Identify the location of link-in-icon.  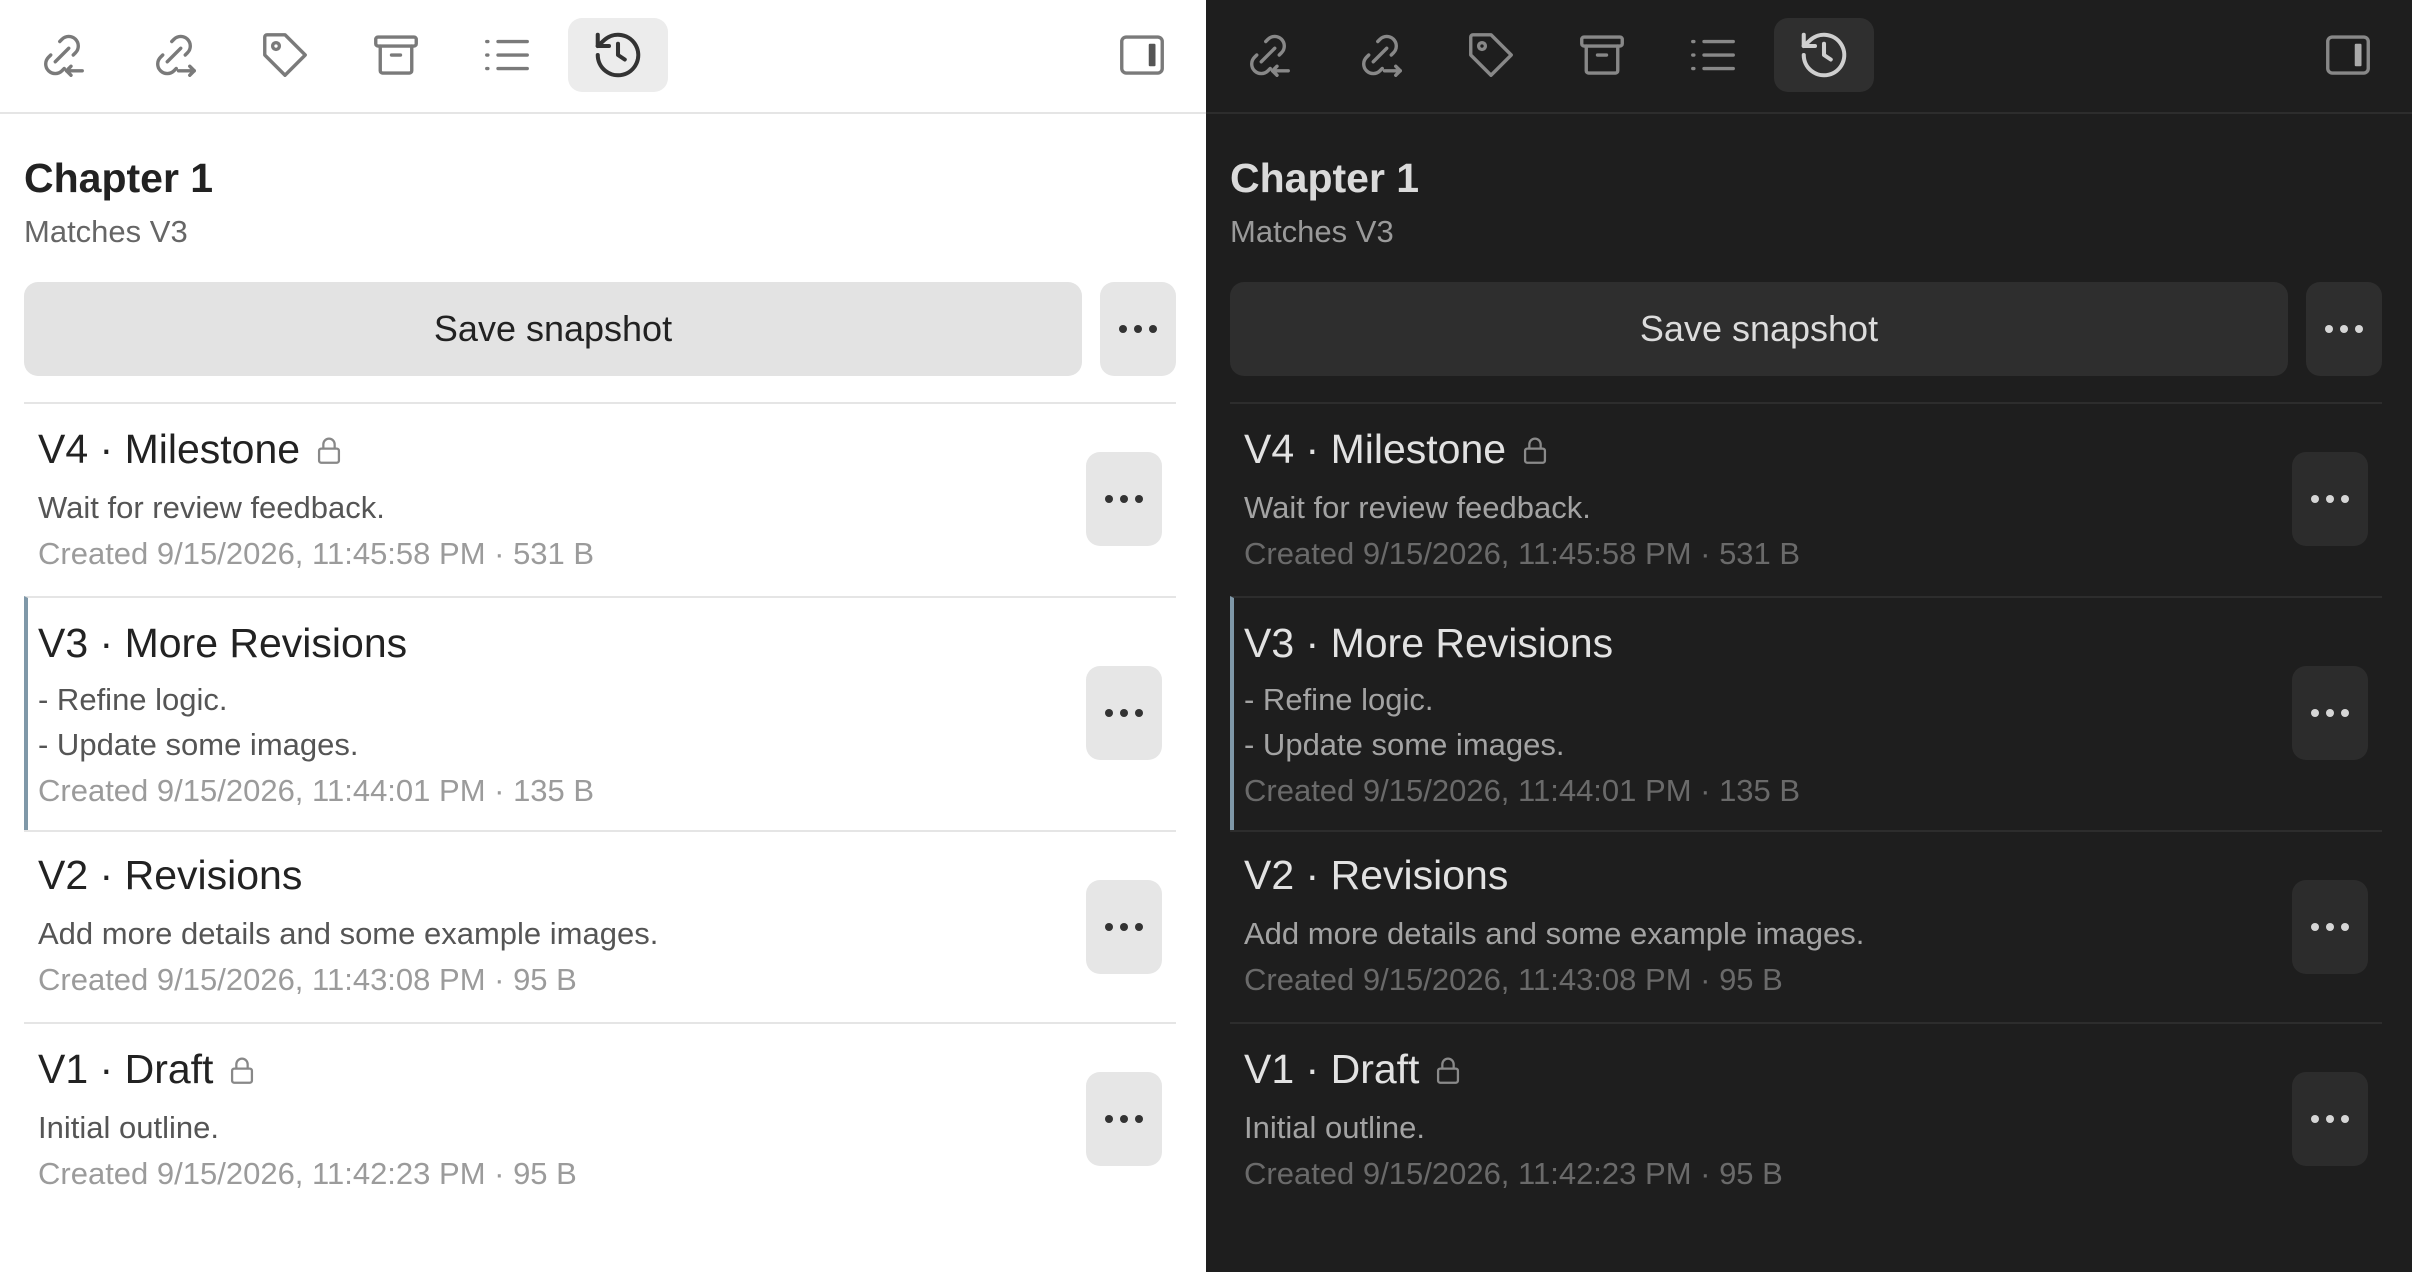
(64, 55).